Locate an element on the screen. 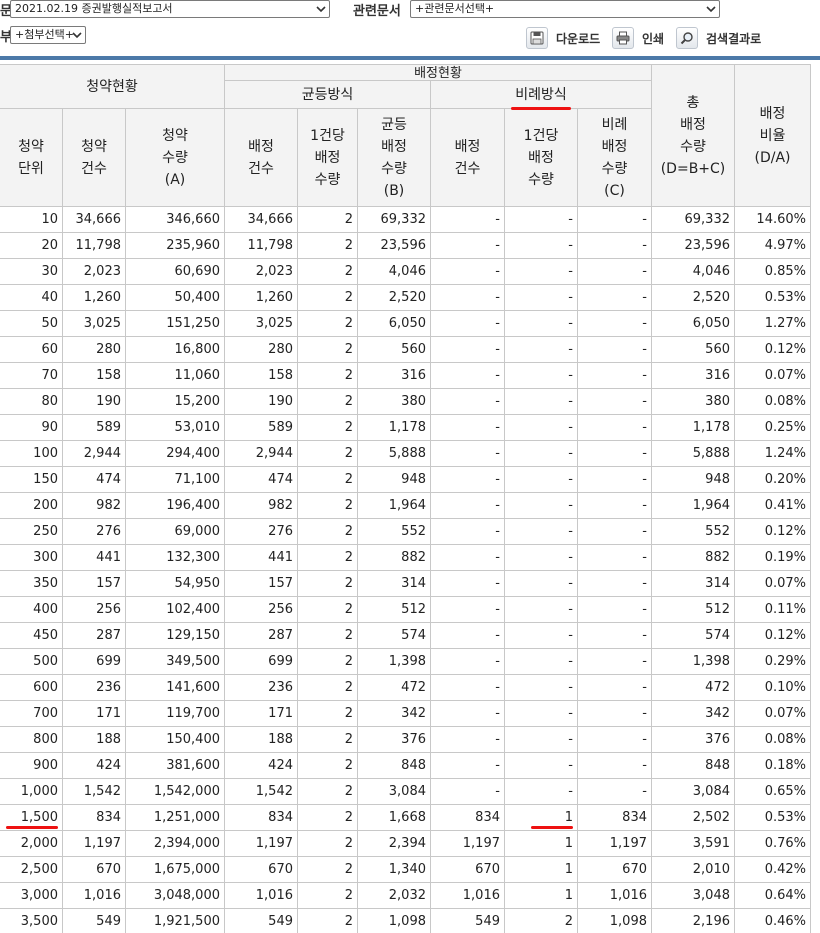 This screenshot has height=933, width=820. cell-value: 280 is located at coordinates (280, 349).